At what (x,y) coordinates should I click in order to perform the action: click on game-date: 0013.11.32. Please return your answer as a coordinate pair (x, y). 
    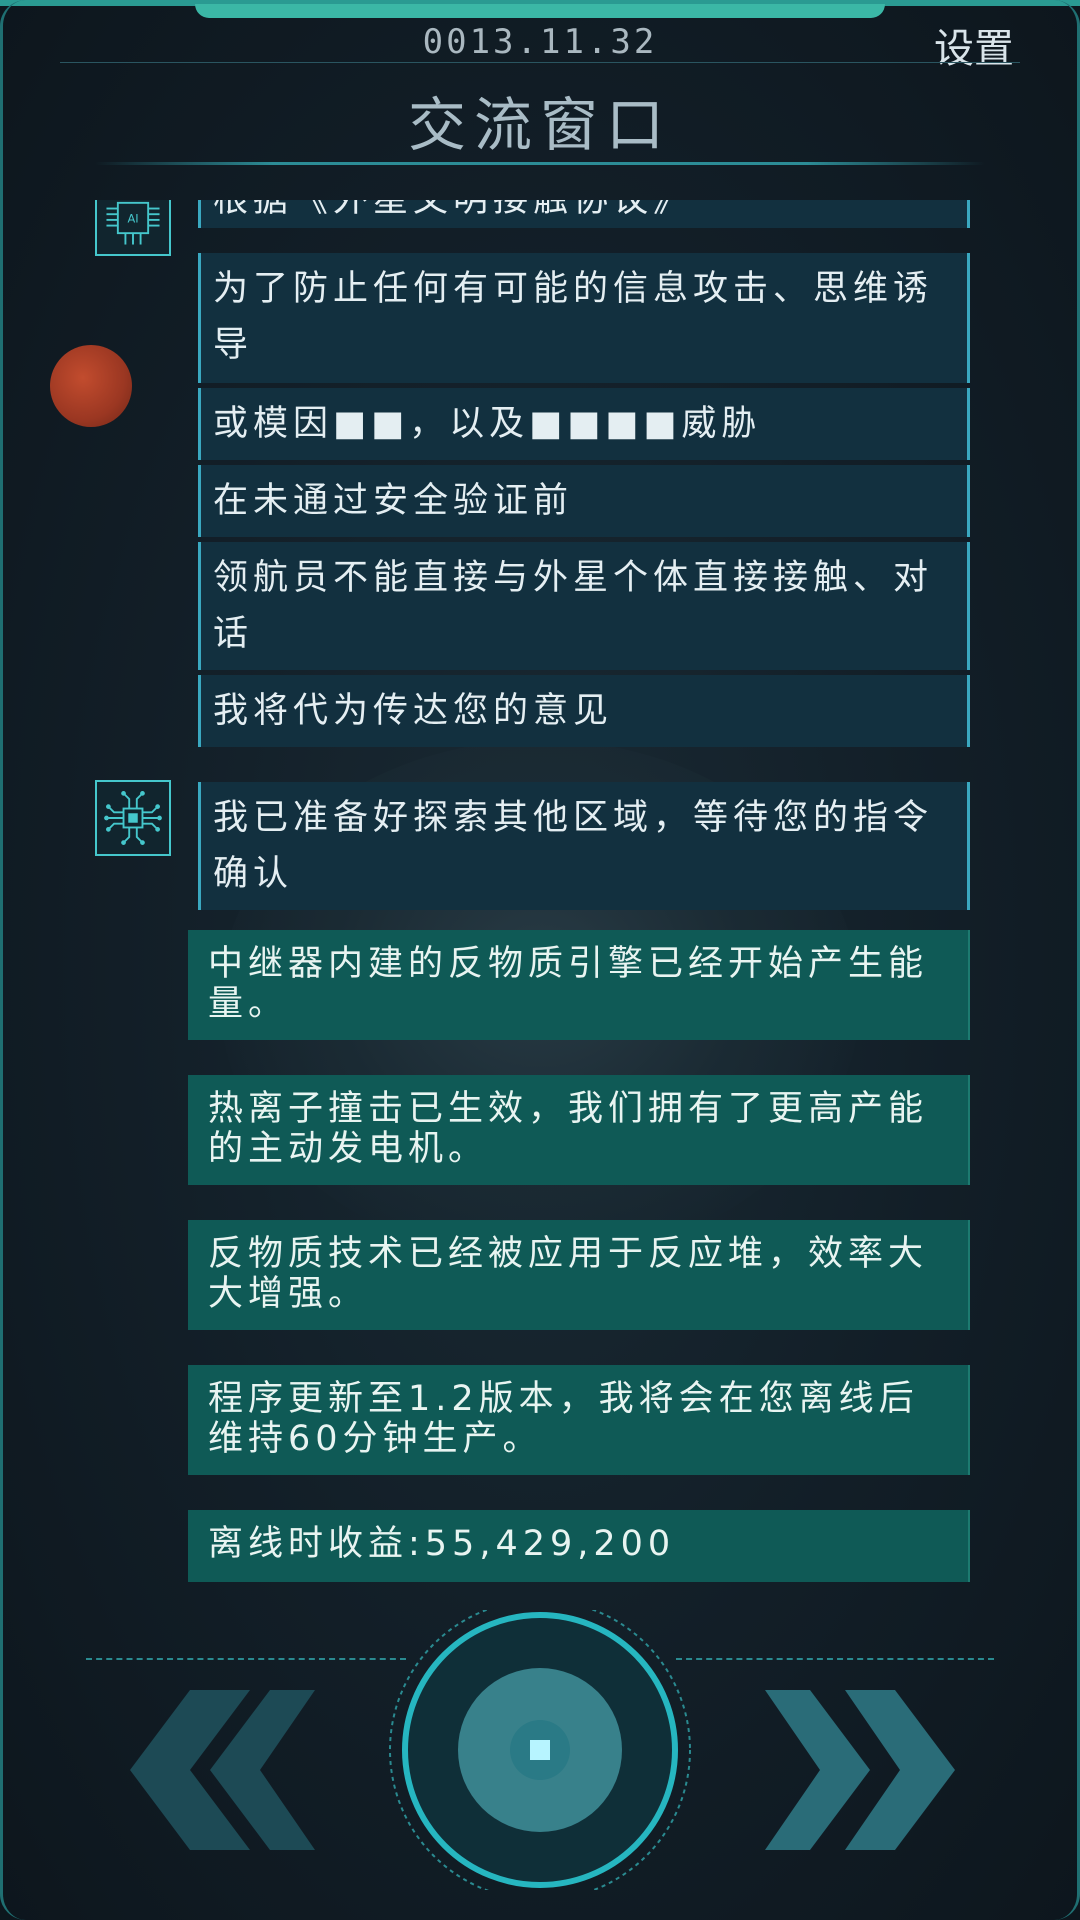
    Looking at the image, I should click on (540, 42).